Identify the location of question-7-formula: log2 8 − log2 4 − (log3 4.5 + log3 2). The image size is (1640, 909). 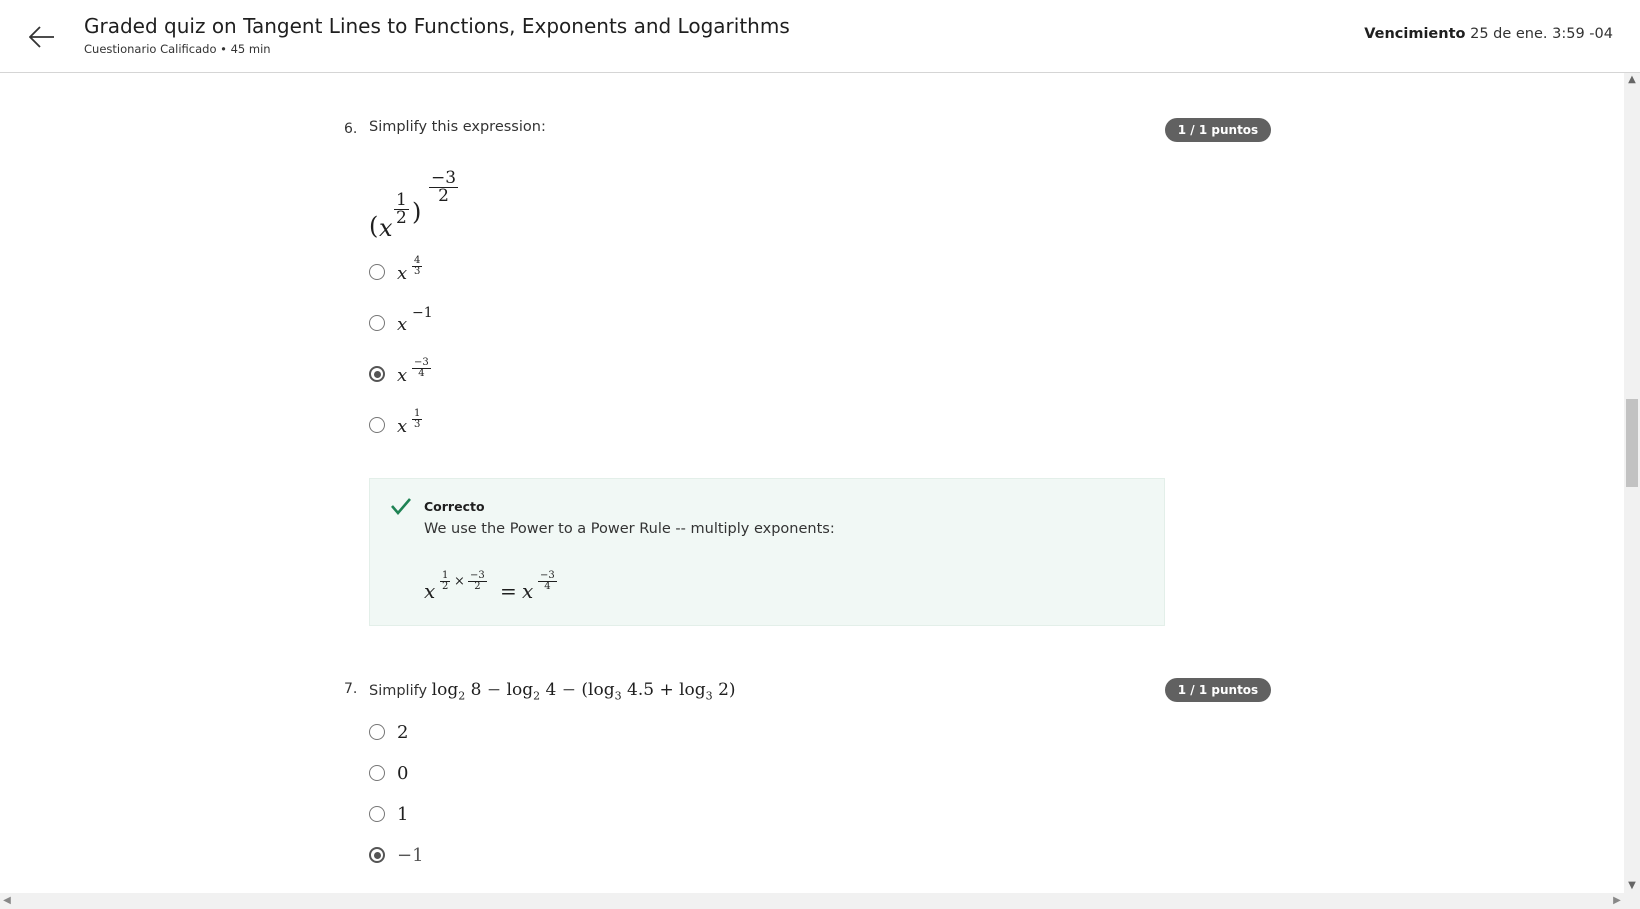
(583, 691).